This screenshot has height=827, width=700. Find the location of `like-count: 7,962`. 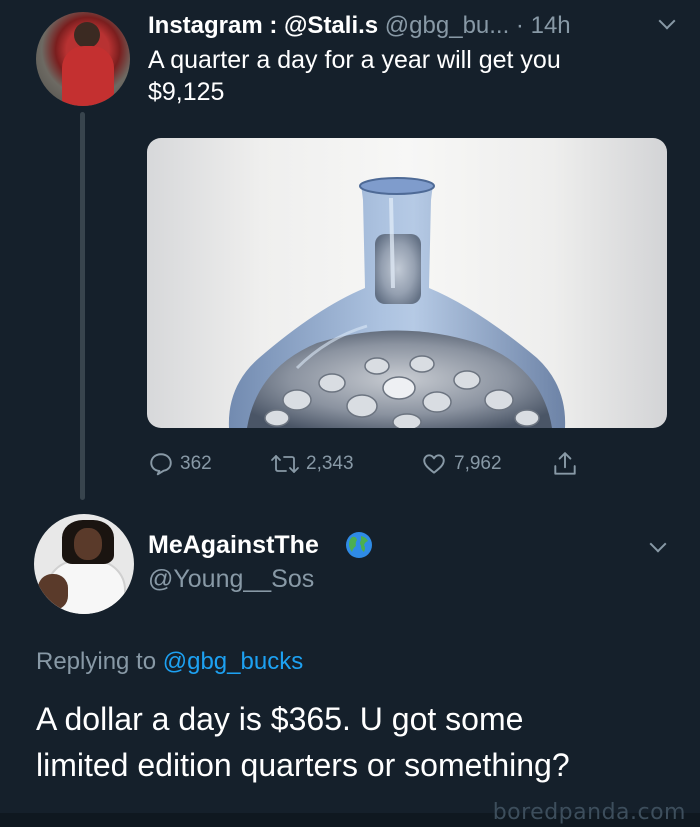

like-count: 7,962 is located at coordinates (478, 463).